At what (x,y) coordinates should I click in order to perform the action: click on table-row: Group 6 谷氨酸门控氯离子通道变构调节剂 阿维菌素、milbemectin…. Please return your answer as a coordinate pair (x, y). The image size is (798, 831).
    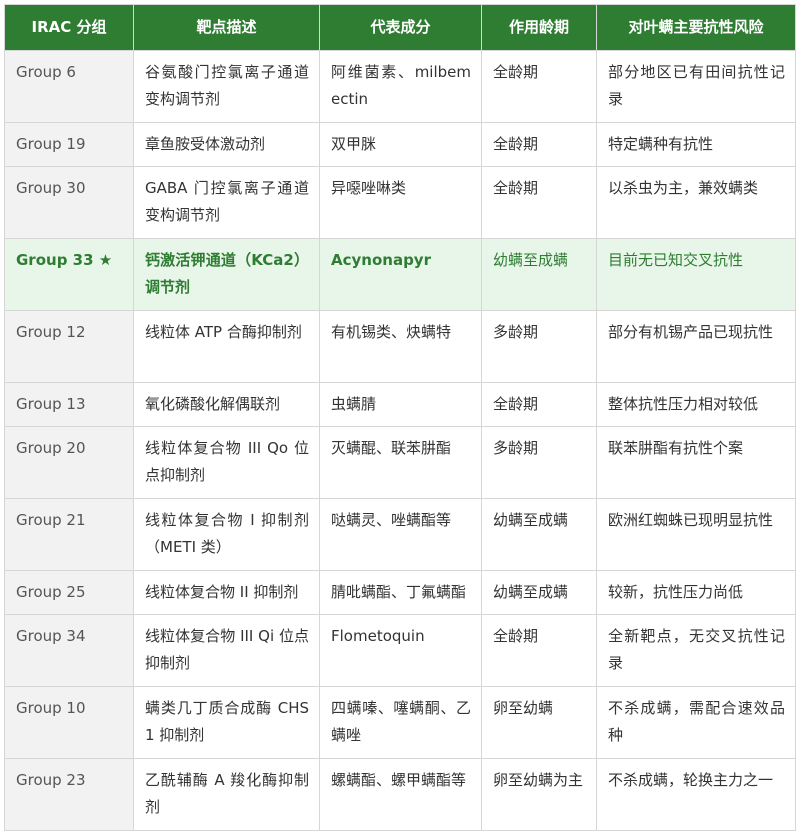
    Looking at the image, I should click on (400, 86).